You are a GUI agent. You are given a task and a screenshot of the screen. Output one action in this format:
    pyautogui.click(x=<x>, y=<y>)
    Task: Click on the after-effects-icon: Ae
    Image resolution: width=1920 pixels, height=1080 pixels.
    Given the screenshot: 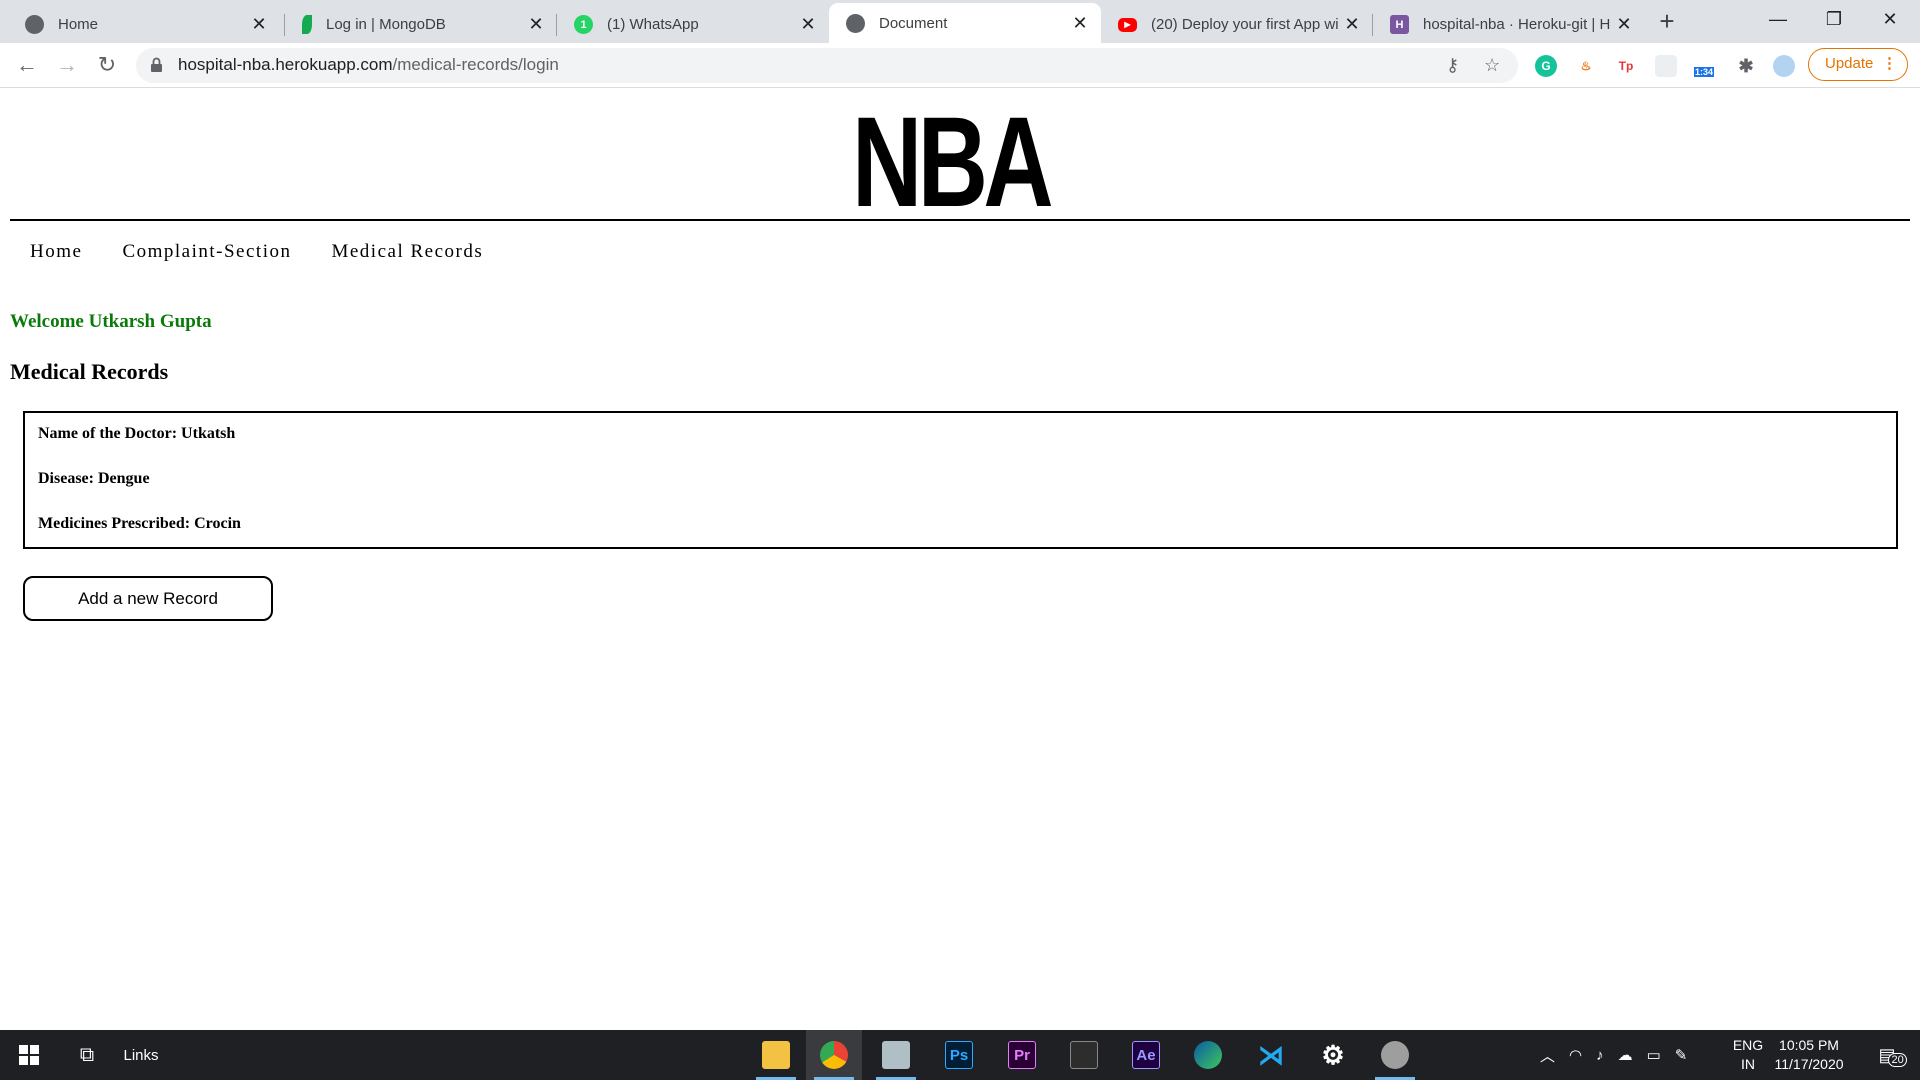 What is the action you would take?
    pyautogui.click(x=1146, y=1055)
    